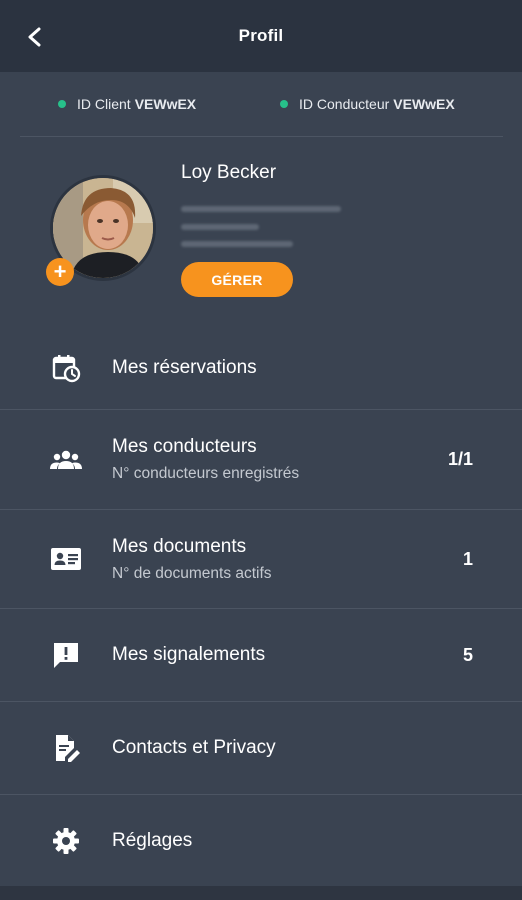  I want to click on client-id-label: ID Client, so click(104, 104).